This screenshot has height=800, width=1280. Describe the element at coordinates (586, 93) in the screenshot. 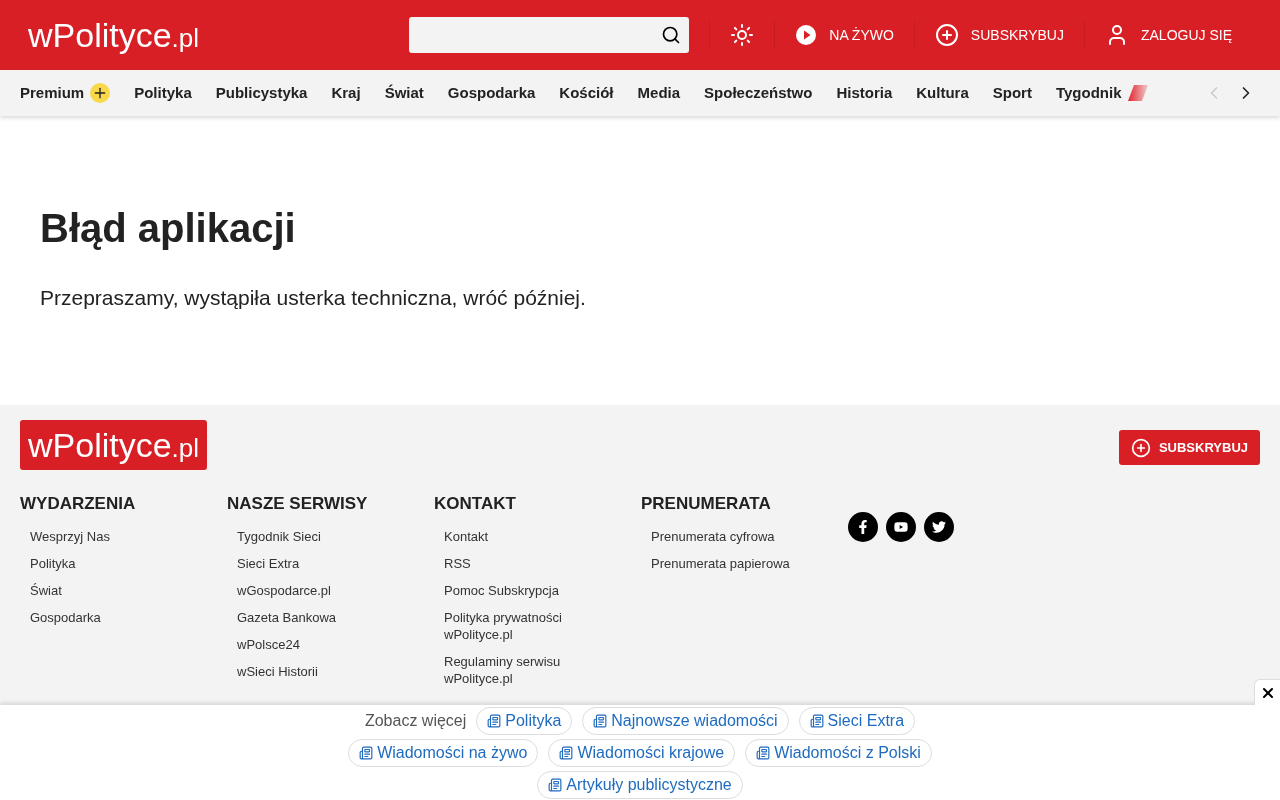

I see `nav-link: Kościół` at that location.